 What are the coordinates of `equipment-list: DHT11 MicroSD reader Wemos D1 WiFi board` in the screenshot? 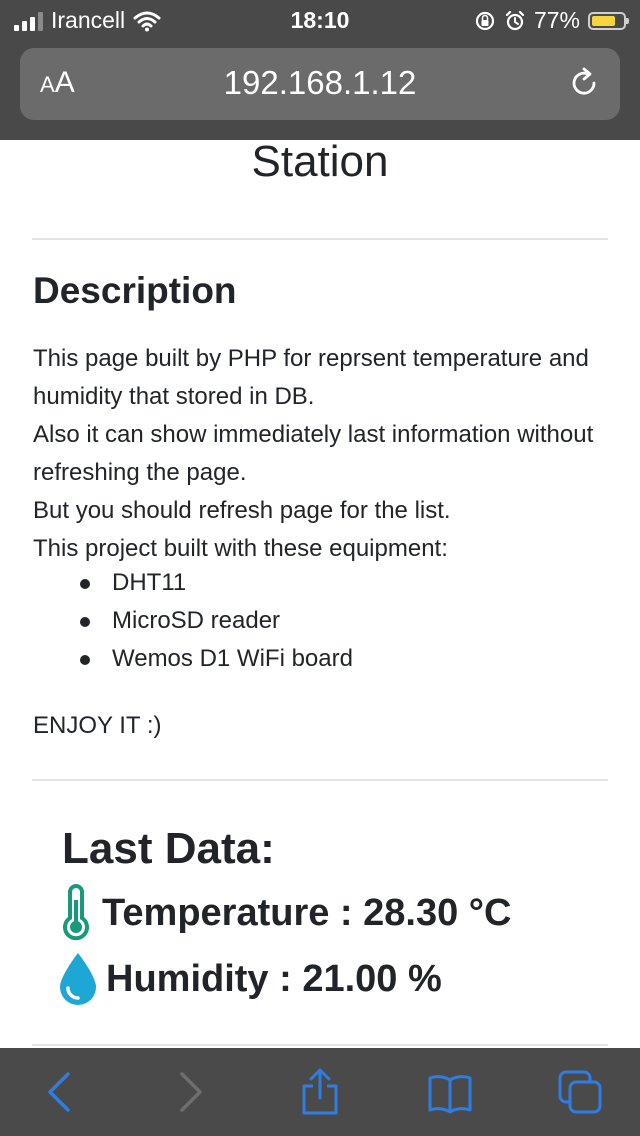 It's located at (216, 621).